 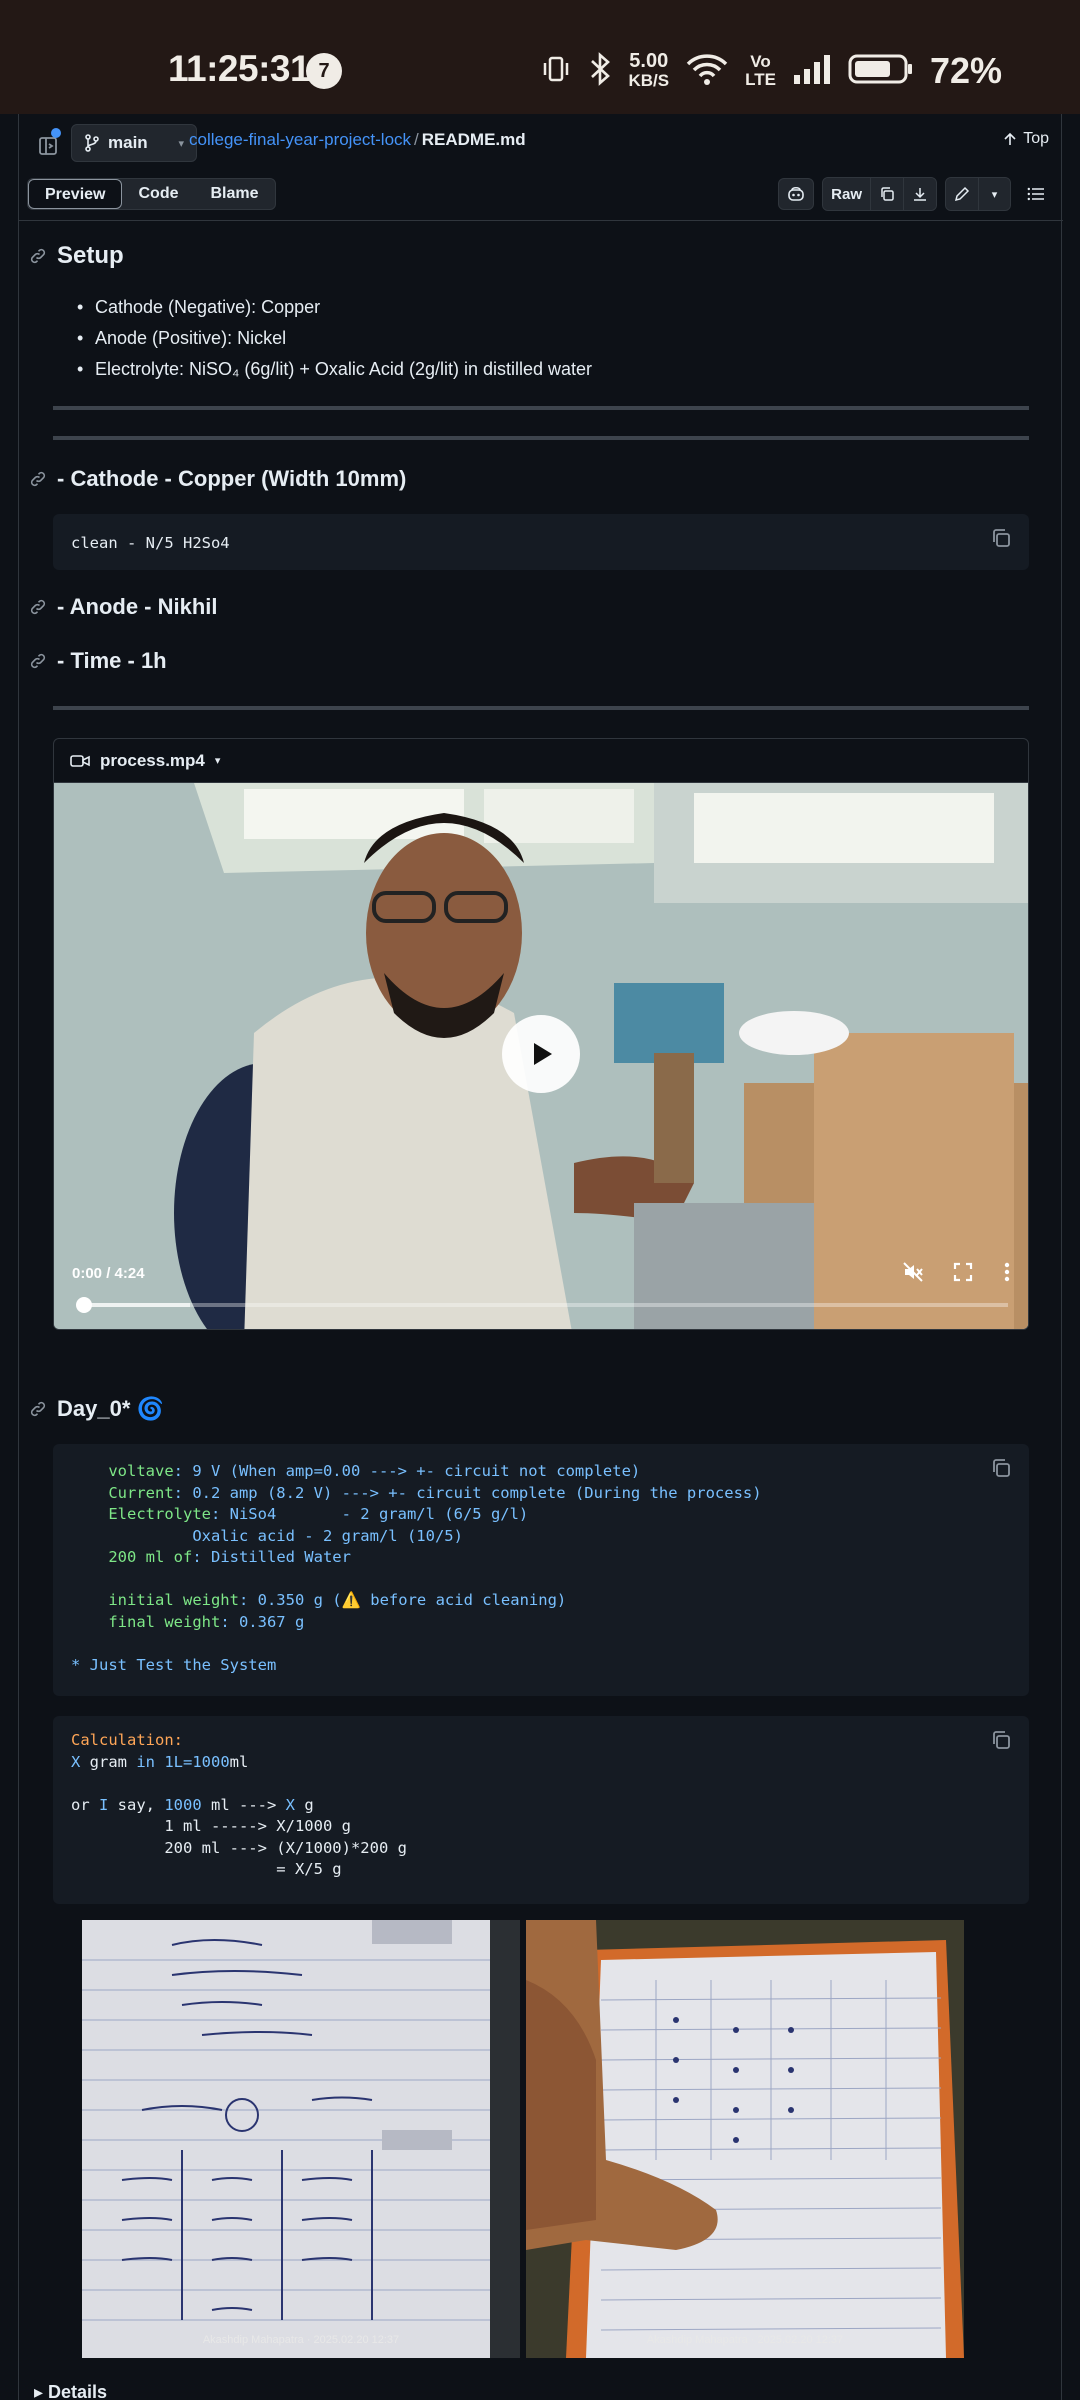 I want to click on code-value: : NiSo4 - 2 gram/l (6/5 g/l), so click(x=369, y=1514).